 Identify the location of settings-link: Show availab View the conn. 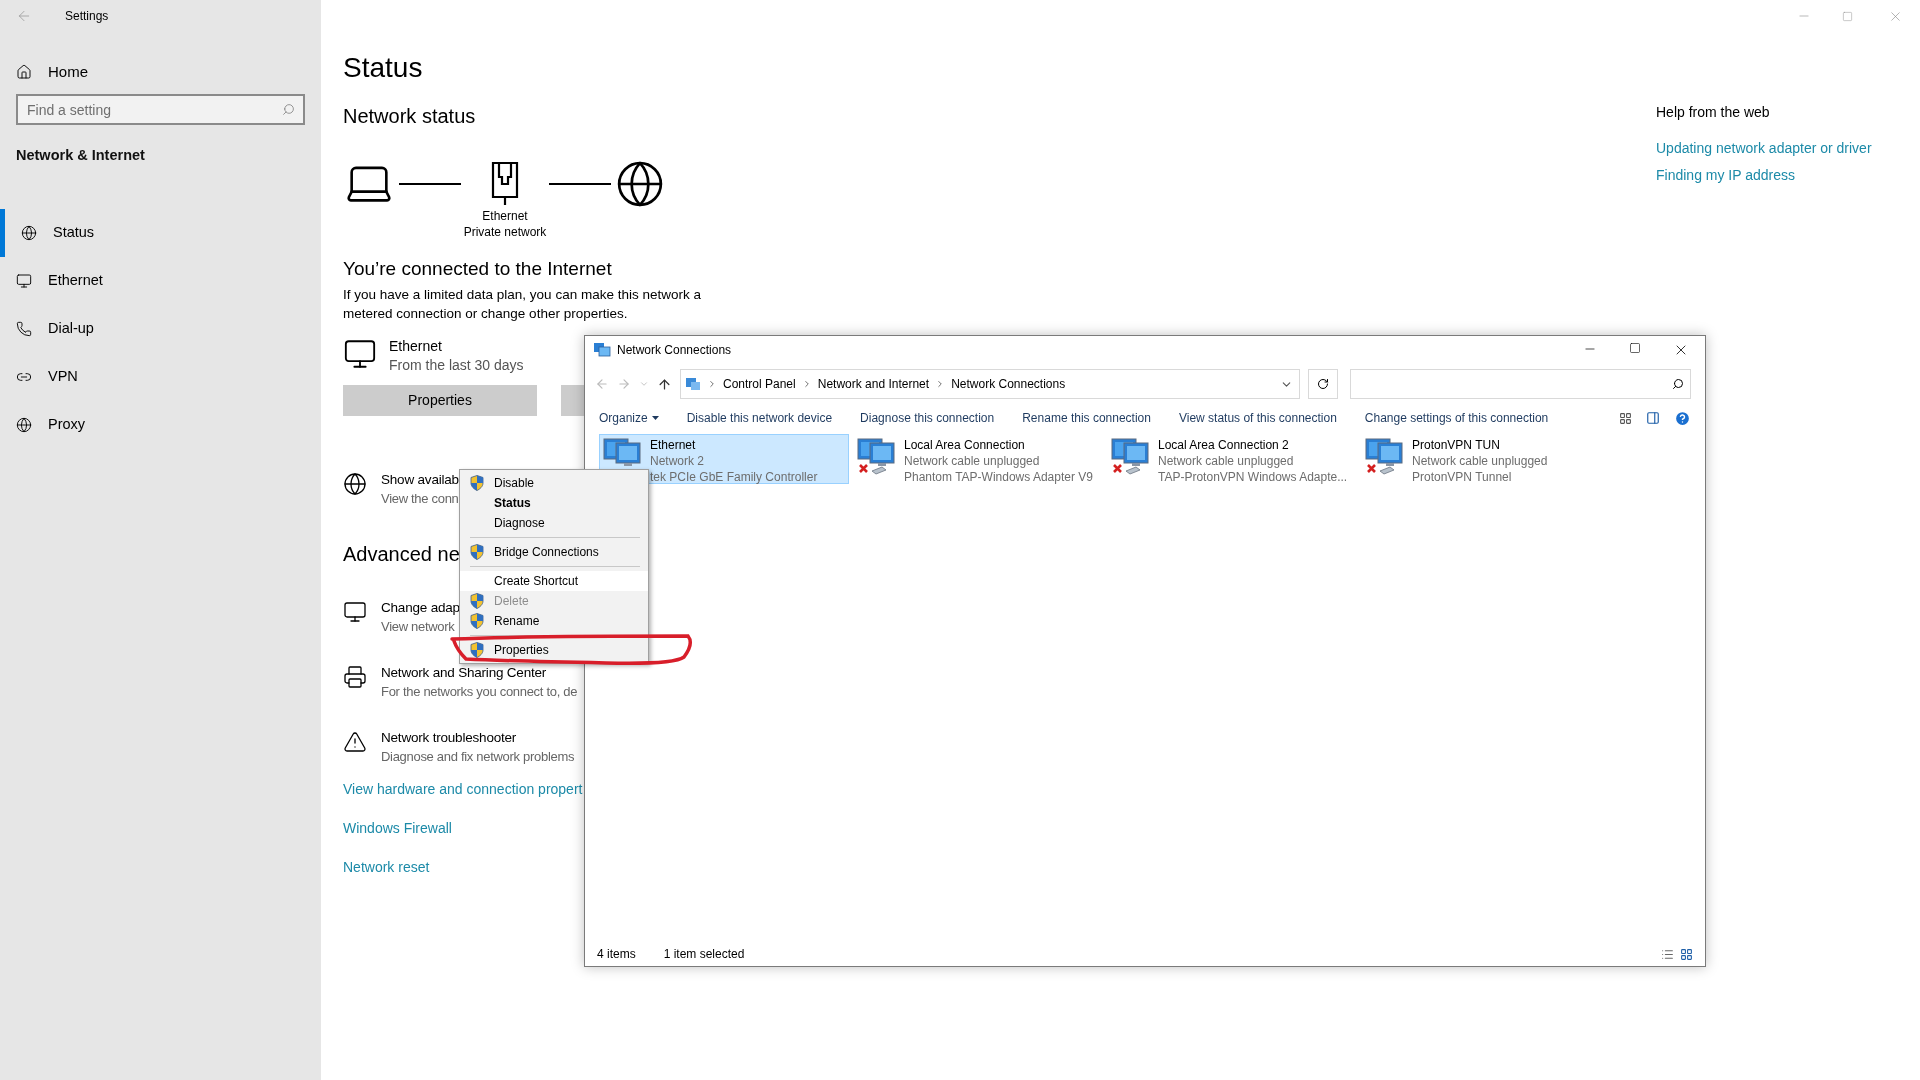
(401, 489).